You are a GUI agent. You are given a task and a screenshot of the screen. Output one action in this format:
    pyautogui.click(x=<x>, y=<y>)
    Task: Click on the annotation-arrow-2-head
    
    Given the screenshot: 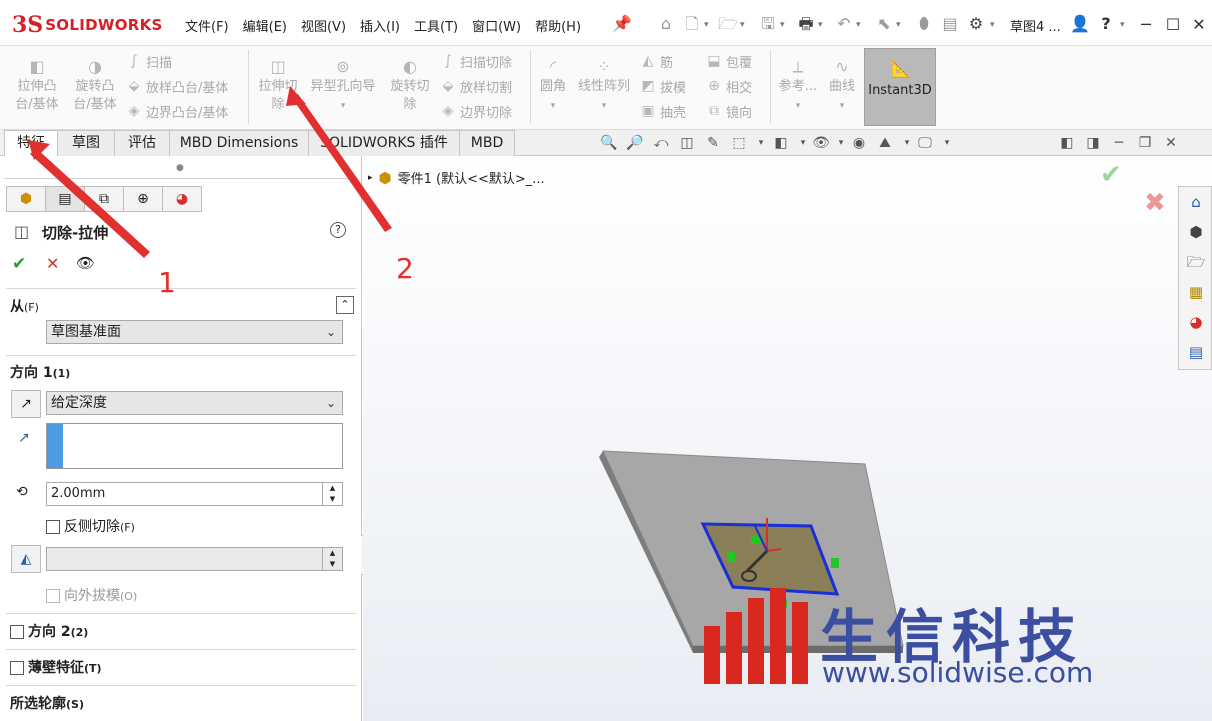 What is the action you would take?
    pyautogui.click(x=296, y=96)
    